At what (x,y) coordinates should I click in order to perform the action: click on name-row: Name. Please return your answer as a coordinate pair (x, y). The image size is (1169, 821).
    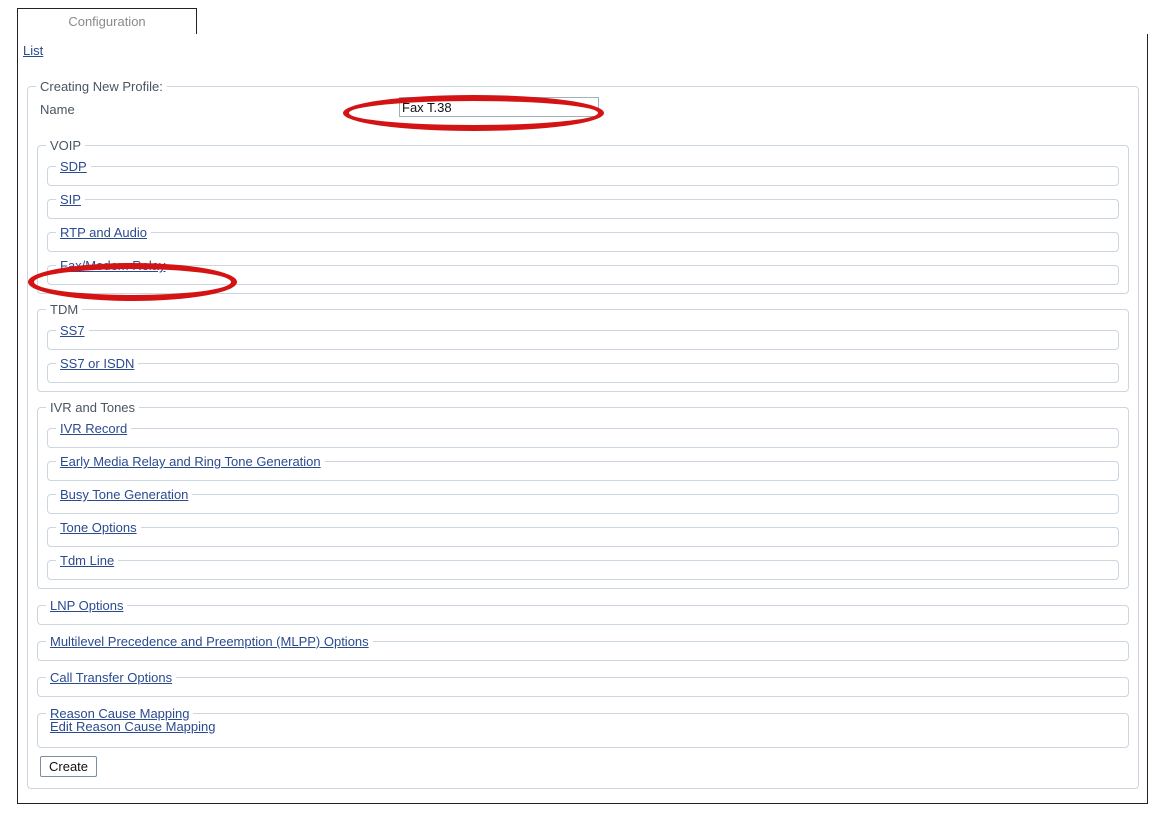
    Looking at the image, I should click on (583, 113).